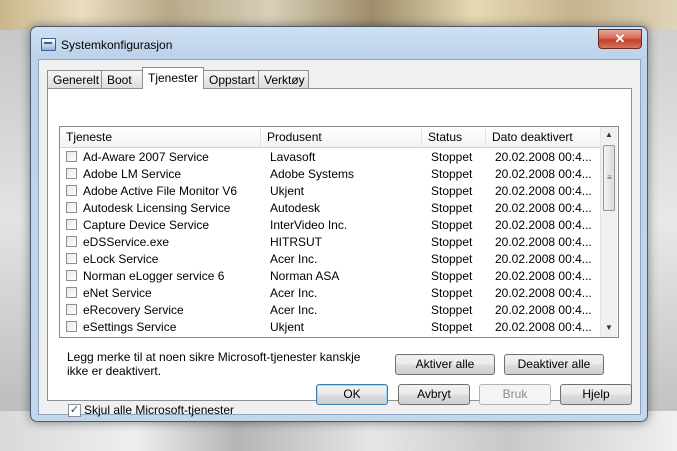 Image resolution: width=677 pixels, height=451 pixels. I want to click on hide-microsoft-services-label: Skjul alle Microsoft-tjenester, so click(159, 410).